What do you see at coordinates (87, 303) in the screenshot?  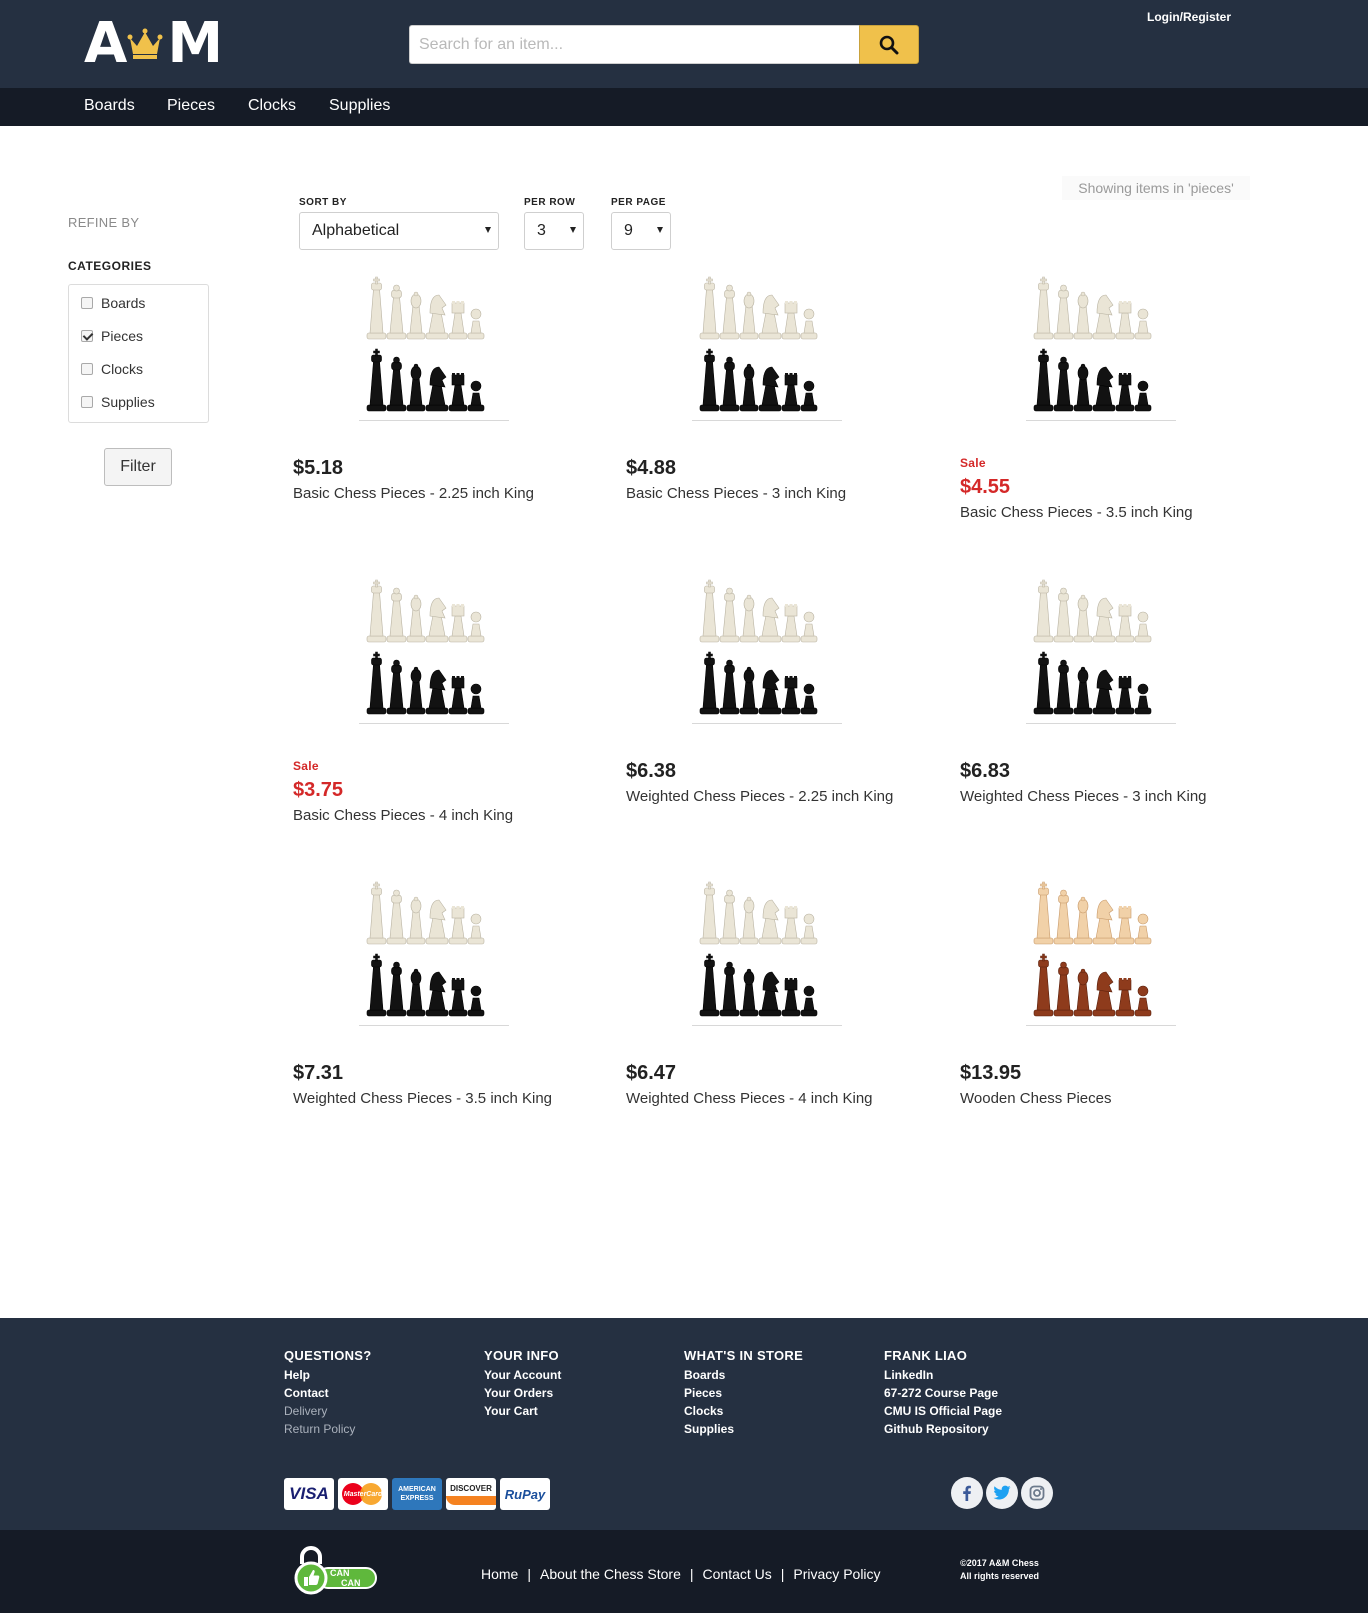 I see `category-checkbox-boards` at bounding box center [87, 303].